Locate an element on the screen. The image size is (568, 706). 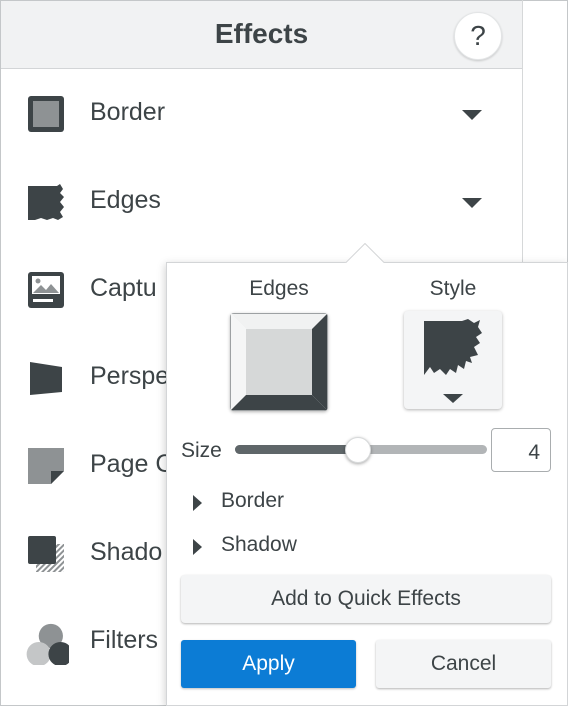
panel-title: Effects is located at coordinates (261, 33).